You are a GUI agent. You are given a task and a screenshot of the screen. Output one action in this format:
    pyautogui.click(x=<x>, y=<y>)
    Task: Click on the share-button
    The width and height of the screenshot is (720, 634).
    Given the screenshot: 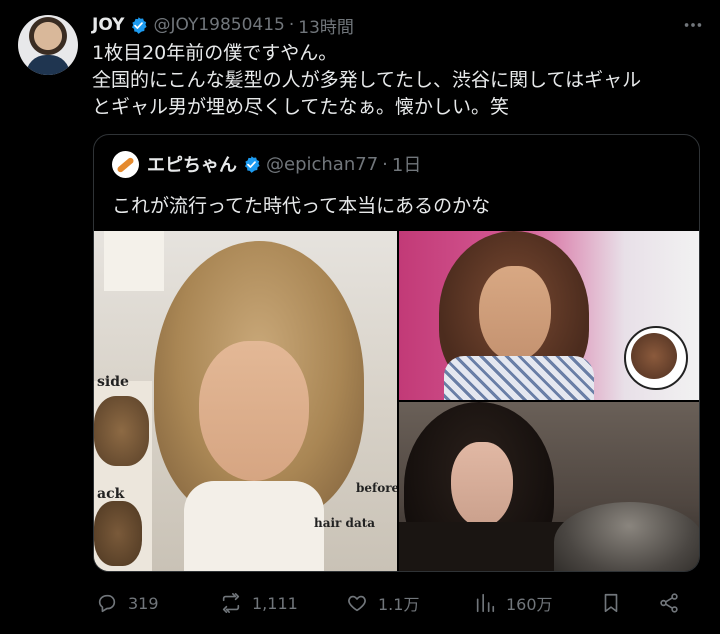 What is the action you would take?
    pyautogui.click(x=669, y=603)
    